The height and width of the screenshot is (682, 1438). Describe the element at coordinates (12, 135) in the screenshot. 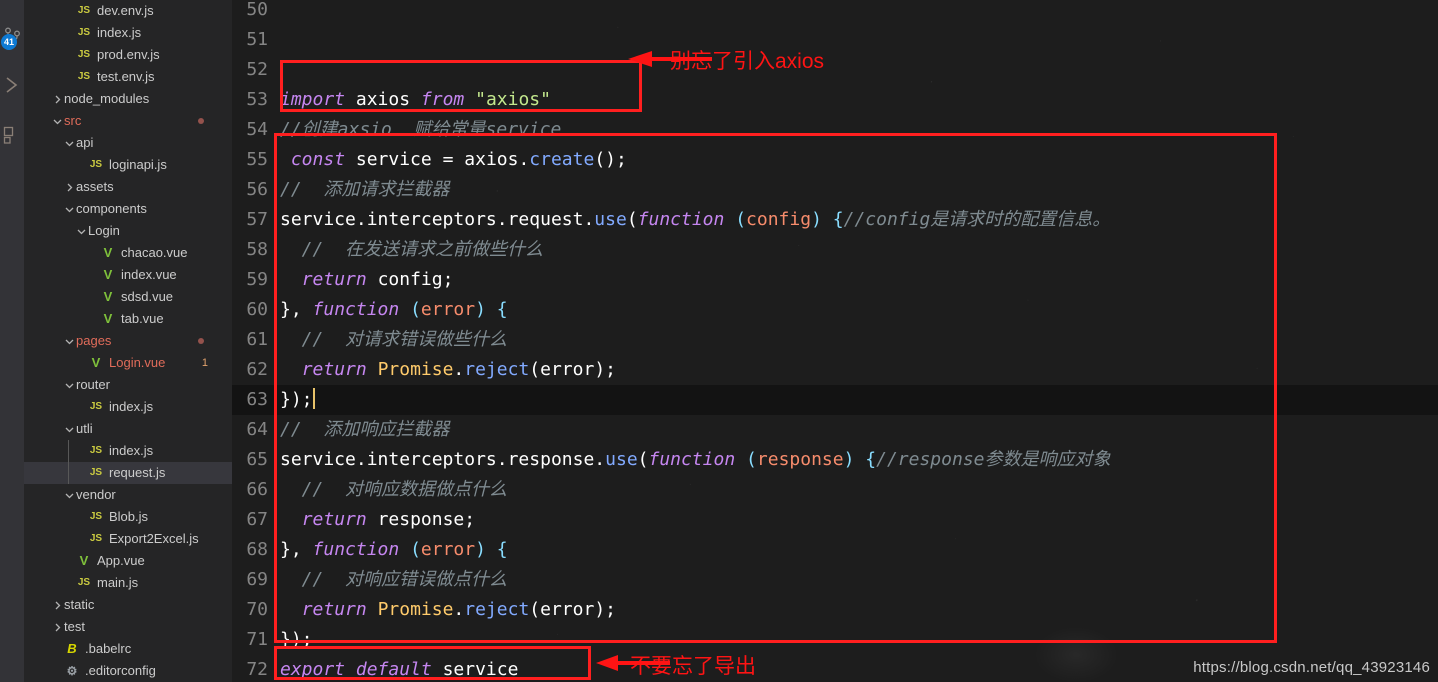

I see `extensions-icon` at that location.